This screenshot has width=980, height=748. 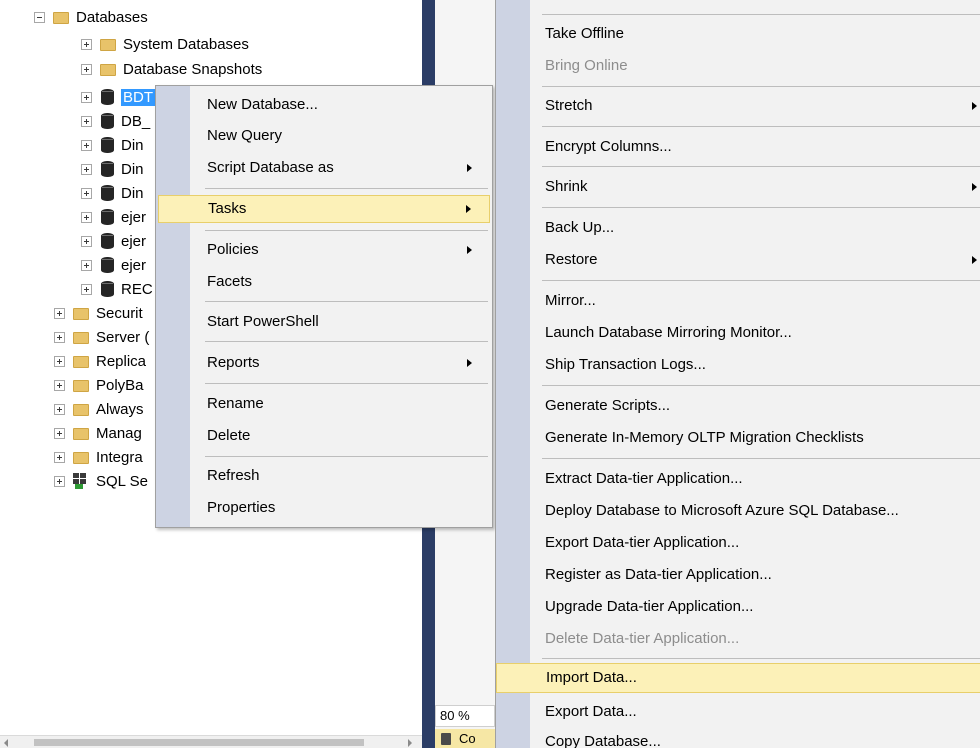 I want to click on menu-gutter, so click(x=173, y=306).